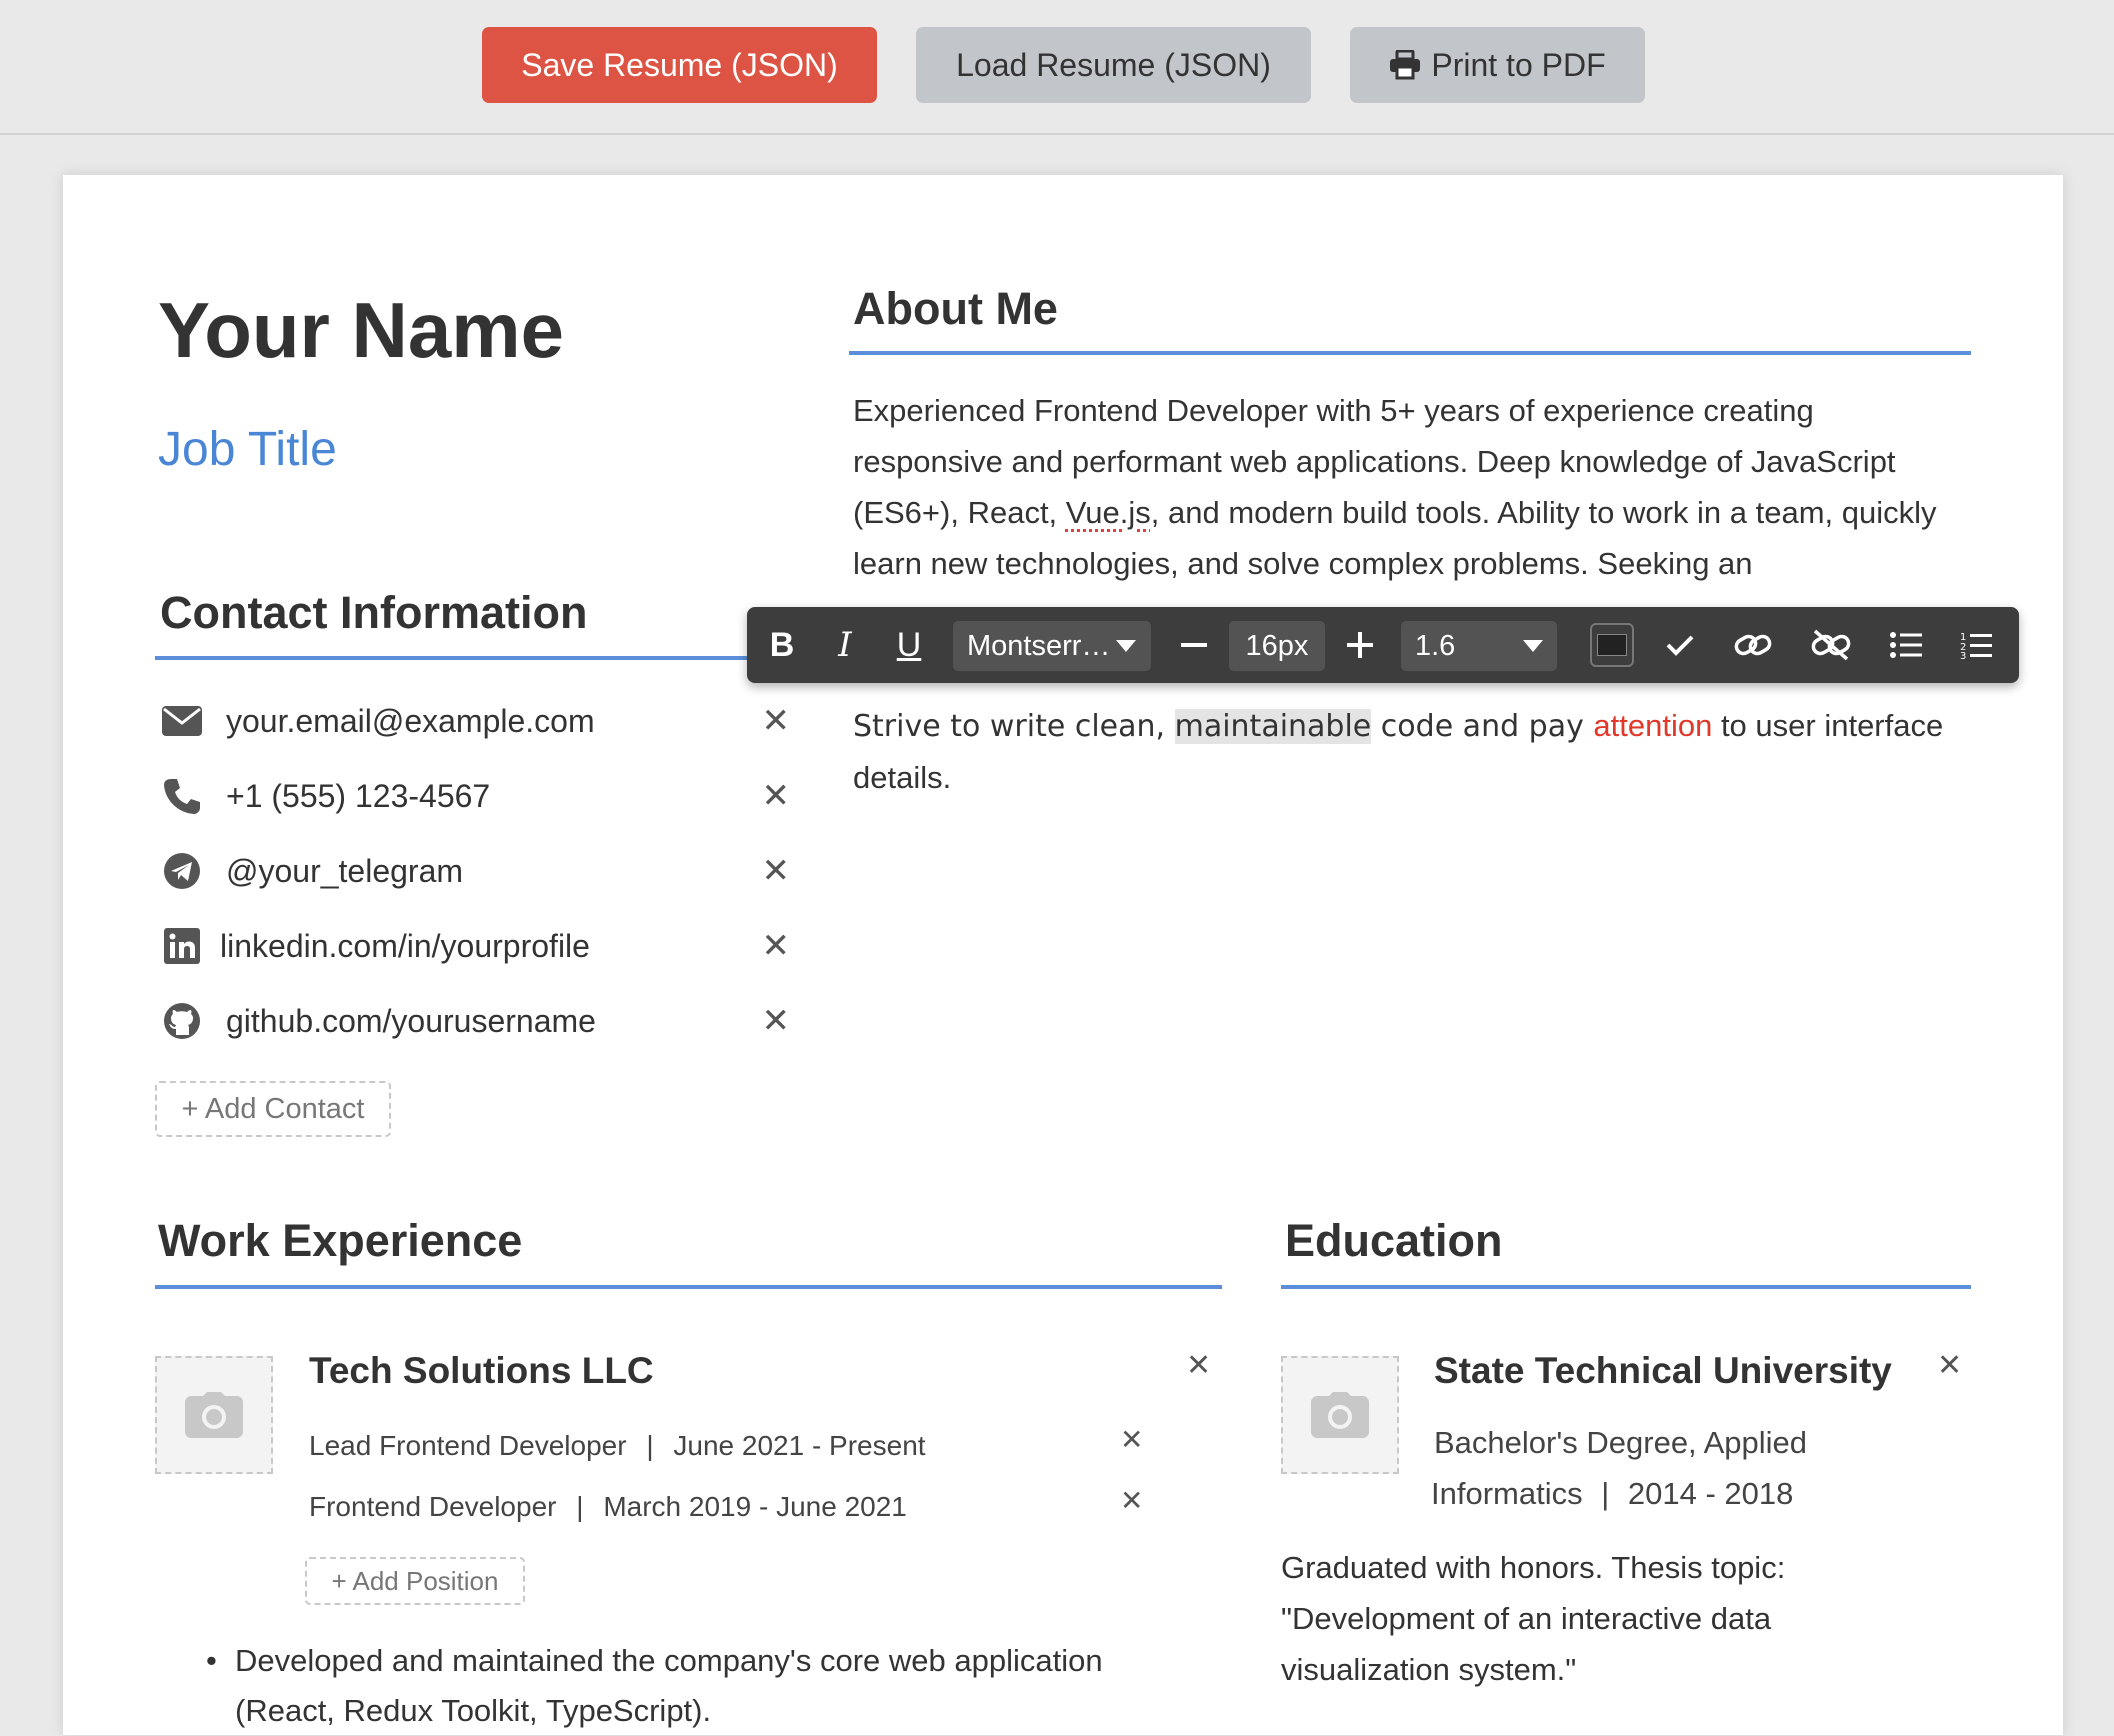  Describe the element at coordinates (1949, 1365) in the screenshot. I see `remove-education-button: ✕` at that location.